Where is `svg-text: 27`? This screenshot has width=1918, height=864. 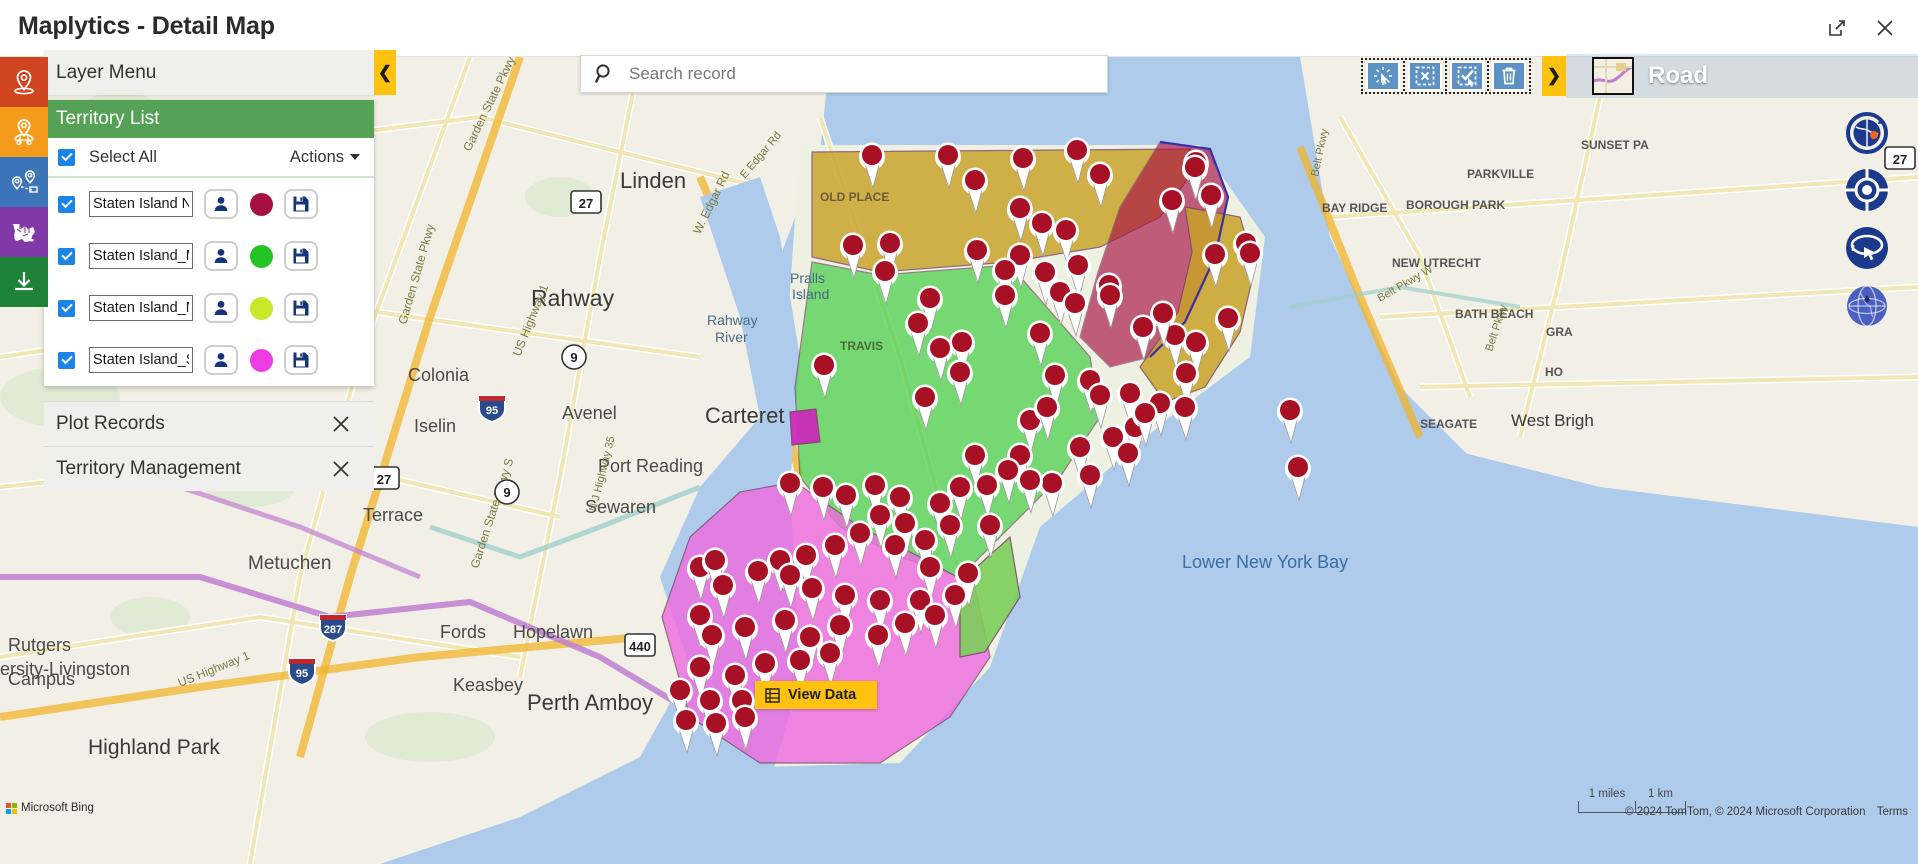 svg-text: 27 is located at coordinates (586, 203).